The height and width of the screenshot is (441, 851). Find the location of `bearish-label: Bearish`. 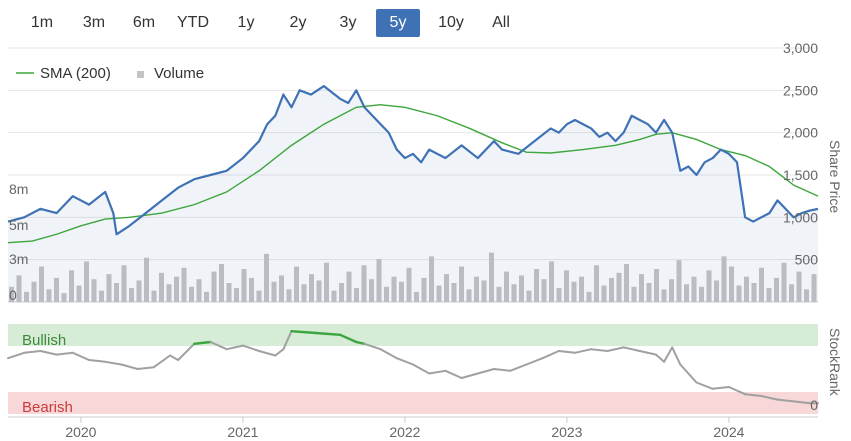

bearish-label: Bearish is located at coordinates (47, 407).